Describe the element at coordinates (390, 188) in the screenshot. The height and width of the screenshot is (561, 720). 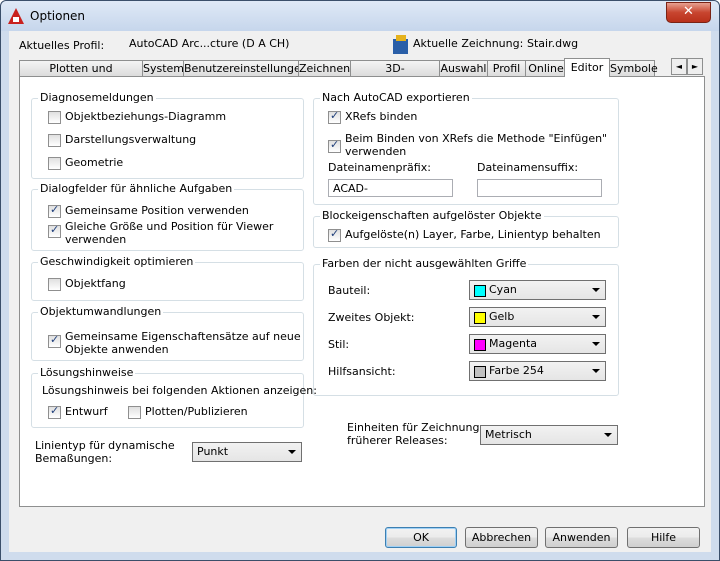
I see `prefix-input: ACAD-` at that location.